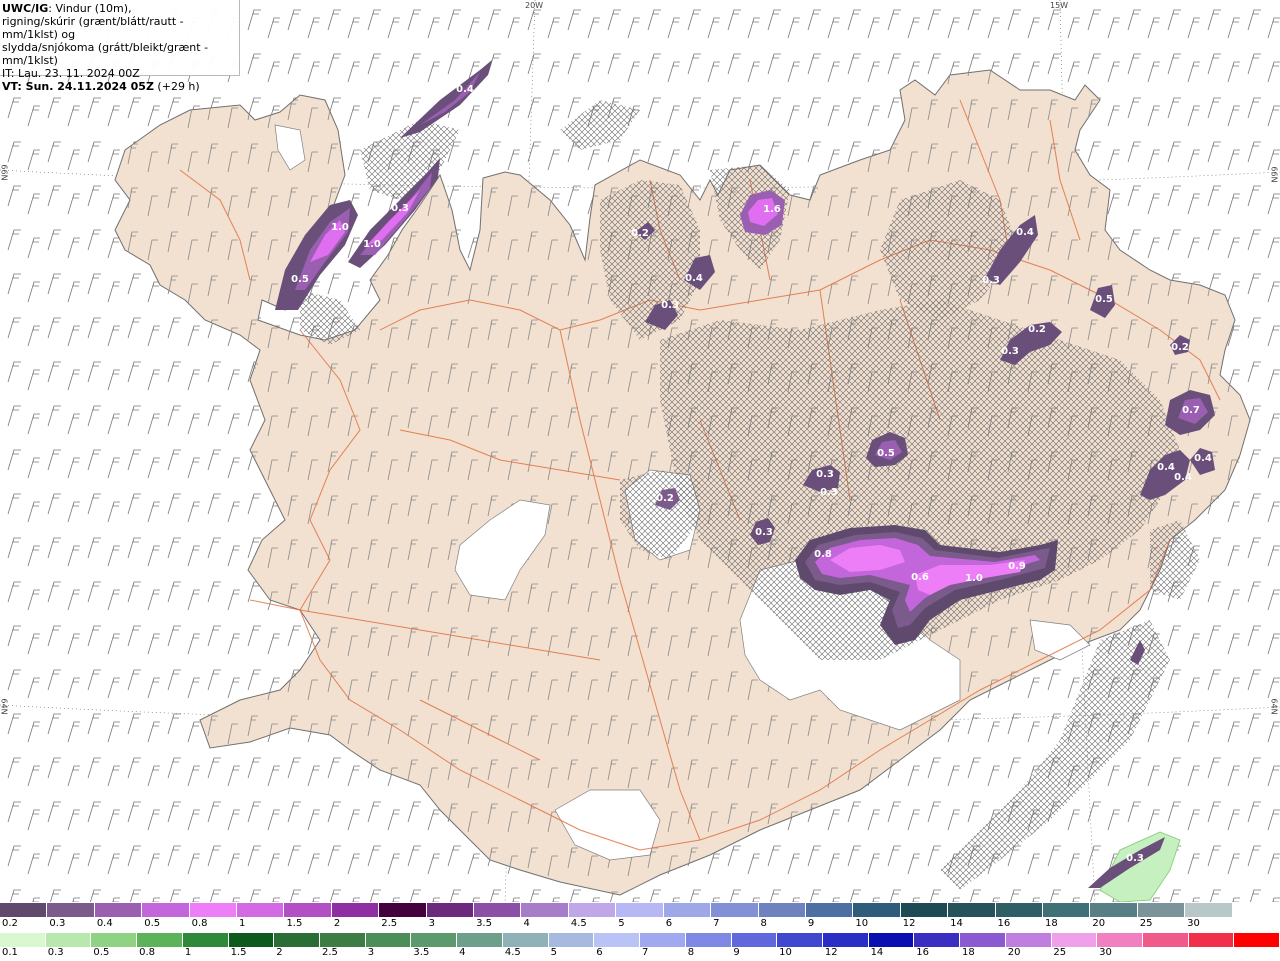 This screenshot has height=961, width=1280. What do you see at coordinates (104, 923) in the screenshot?
I see `snow-legend-label: 0.4` at bounding box center [104, 923].